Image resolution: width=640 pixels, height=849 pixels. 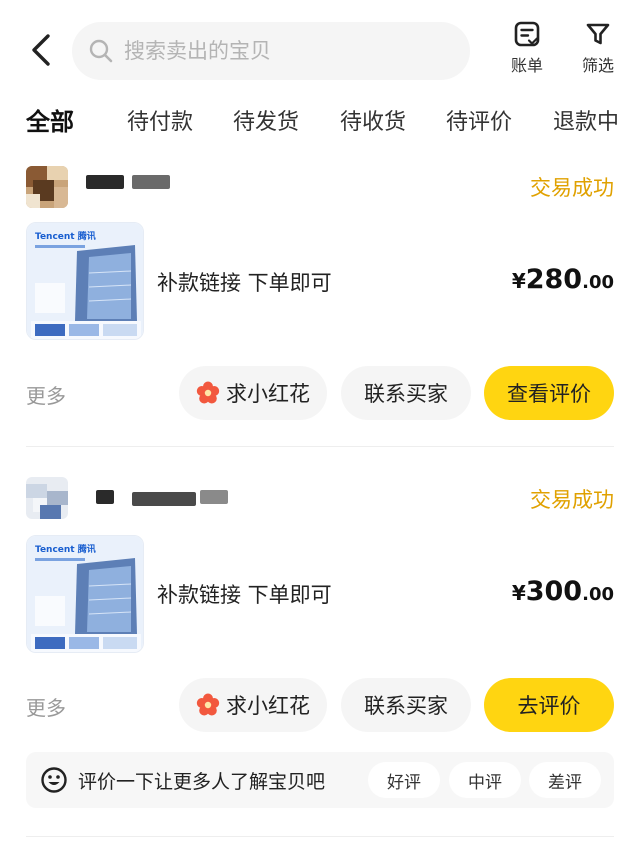 What do you see at coordinates (101, 51) in the screenshot?
I see `search-icon` at bounding box center [101, 51].